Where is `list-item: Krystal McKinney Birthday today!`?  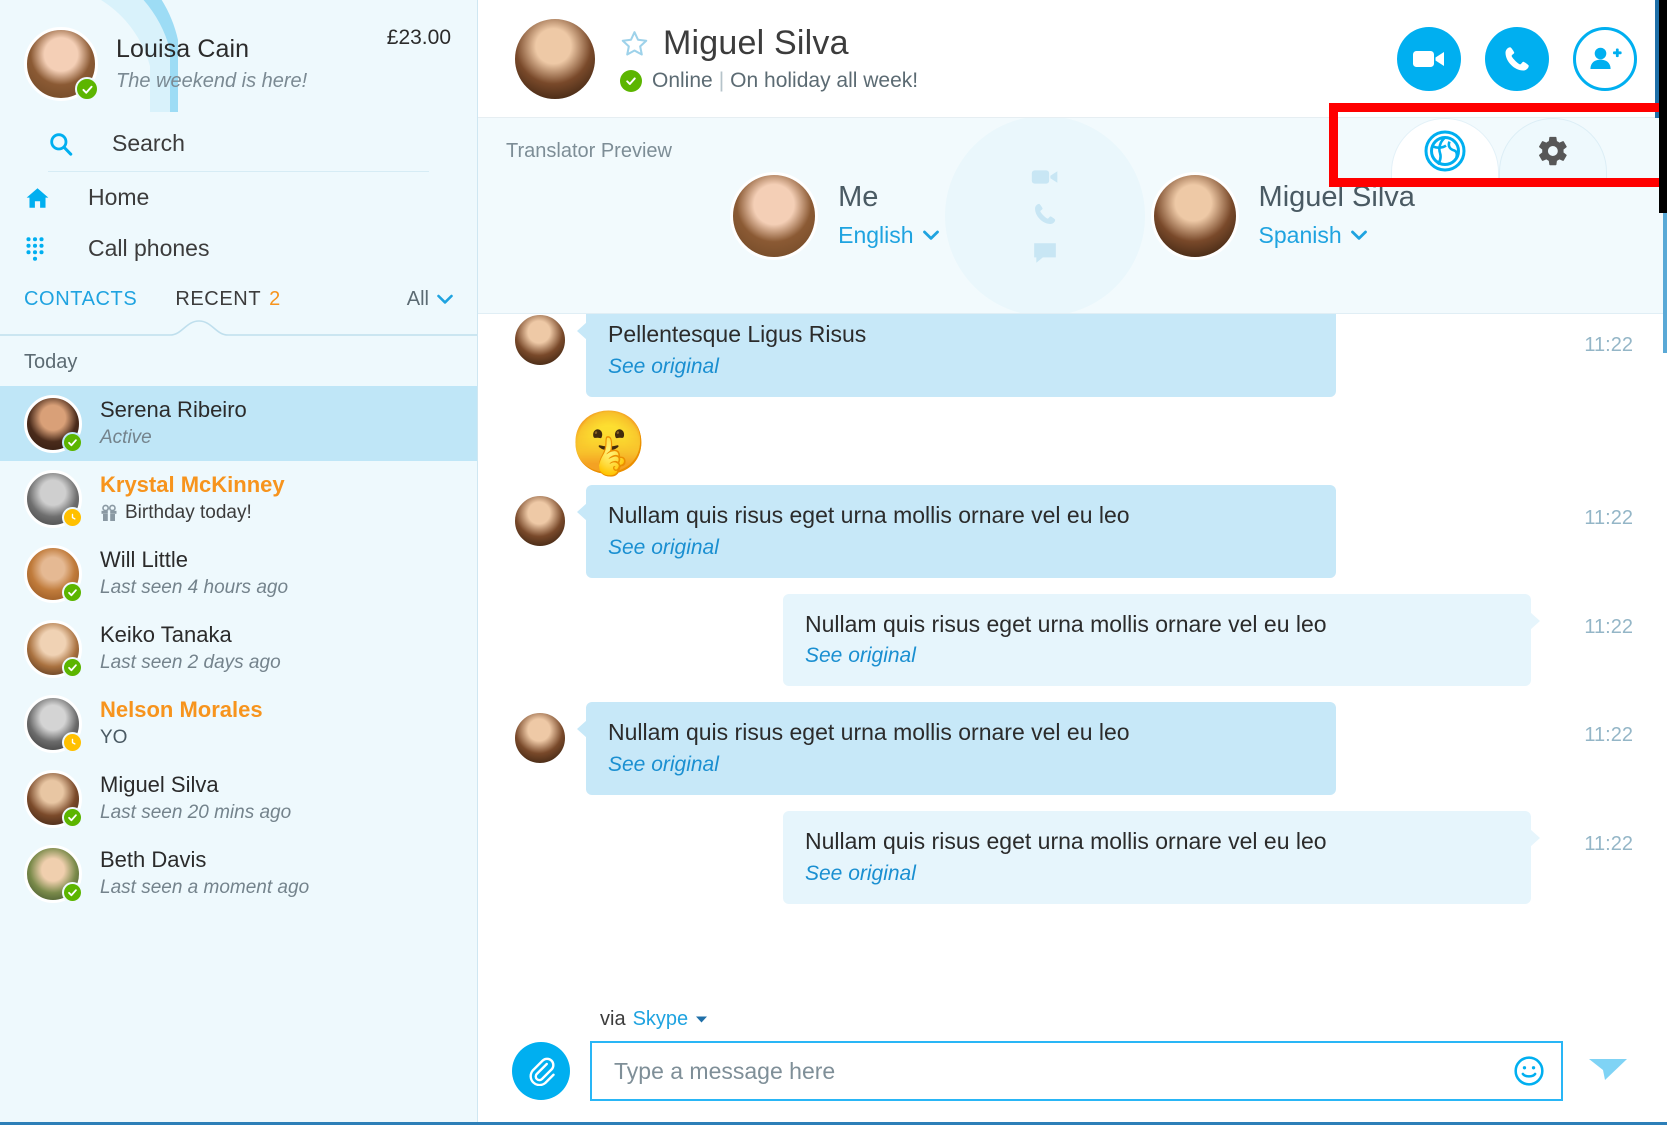 list-item: Krystal McKinney Birthday today! is located at coordinates (238, 498).